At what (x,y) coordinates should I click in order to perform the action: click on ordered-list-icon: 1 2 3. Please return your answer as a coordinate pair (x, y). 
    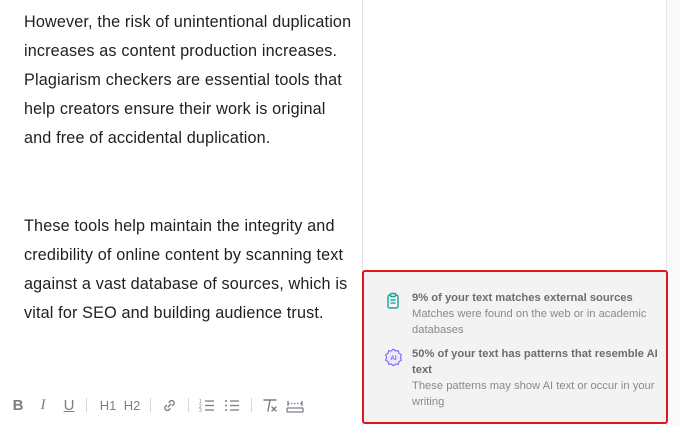
    Looking at the image, I should click on (207, 405).